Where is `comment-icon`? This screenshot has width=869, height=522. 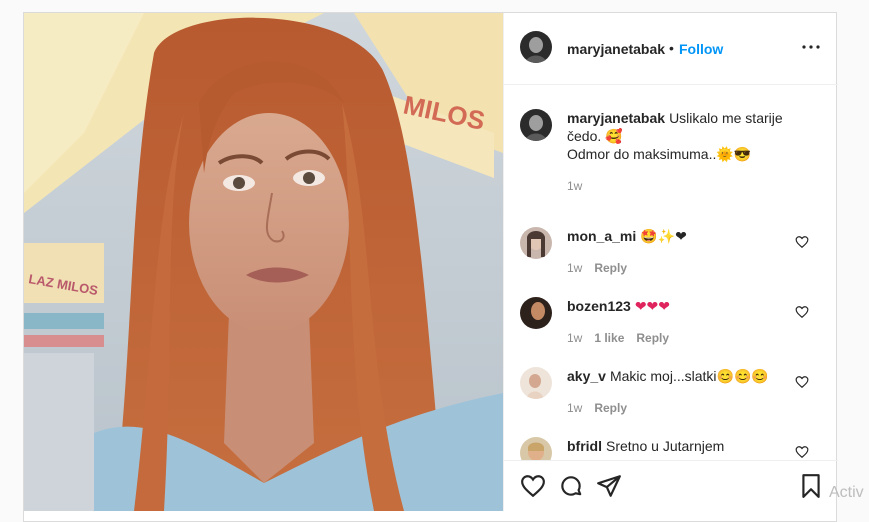 comment-icon is located at coordinates (571, 486).